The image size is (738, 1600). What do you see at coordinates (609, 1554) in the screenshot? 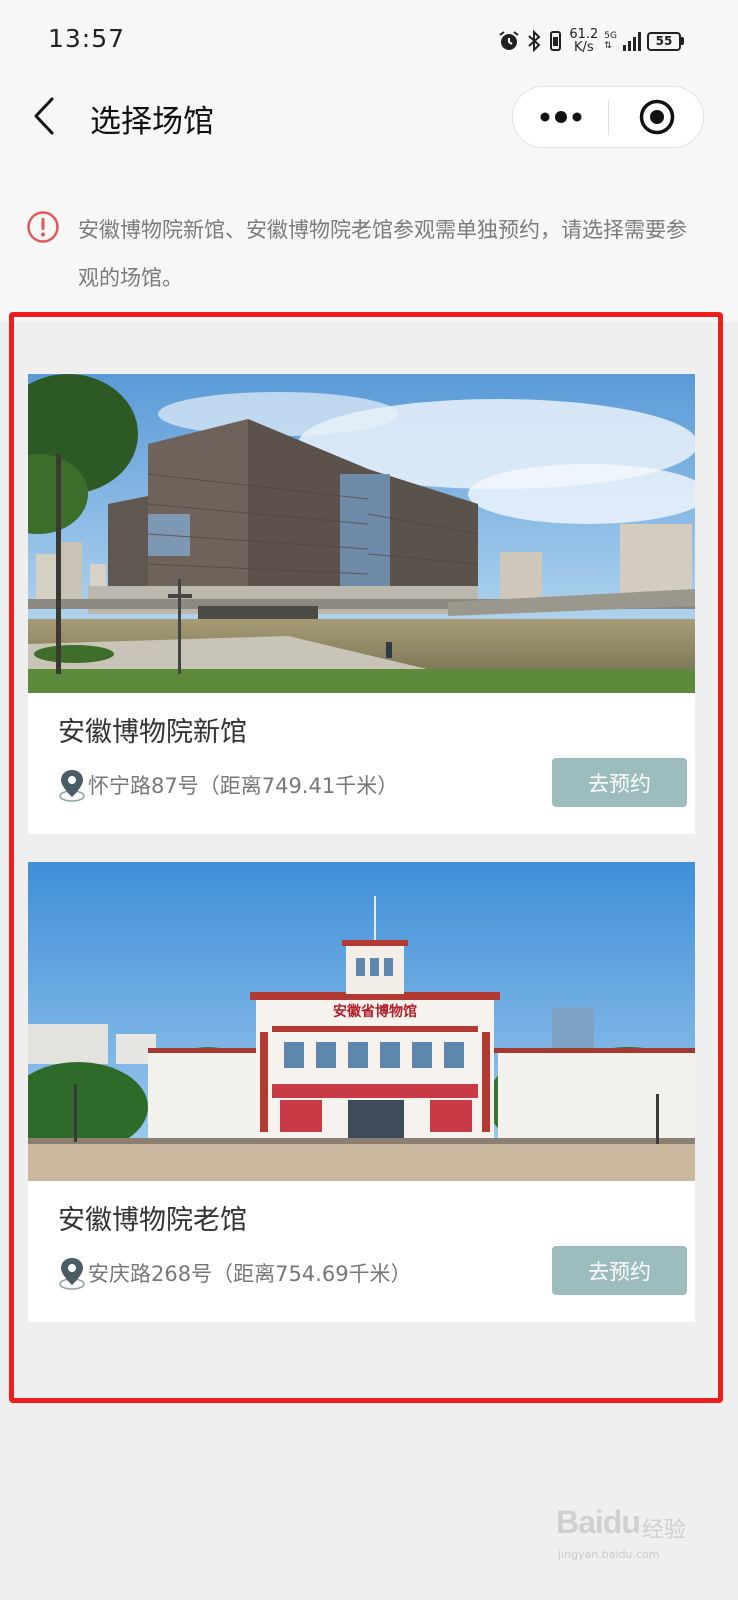
I see `watermark-url: jingyan.baidu.com` at bounding box center [609, 1554].